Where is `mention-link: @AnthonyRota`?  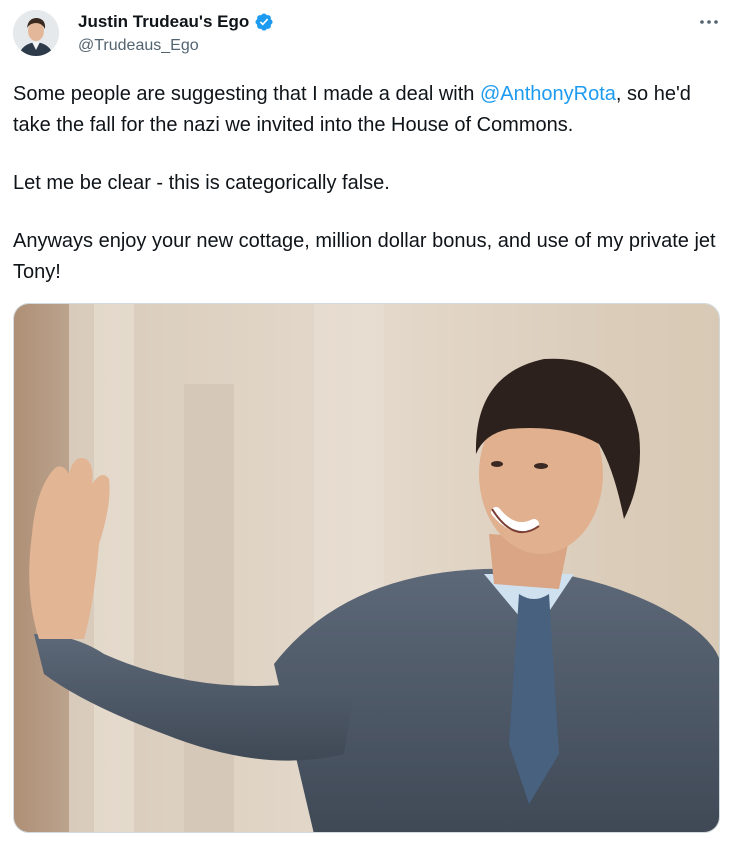
mention-link: @AnthonyRota is located at coordinates (548, 94).